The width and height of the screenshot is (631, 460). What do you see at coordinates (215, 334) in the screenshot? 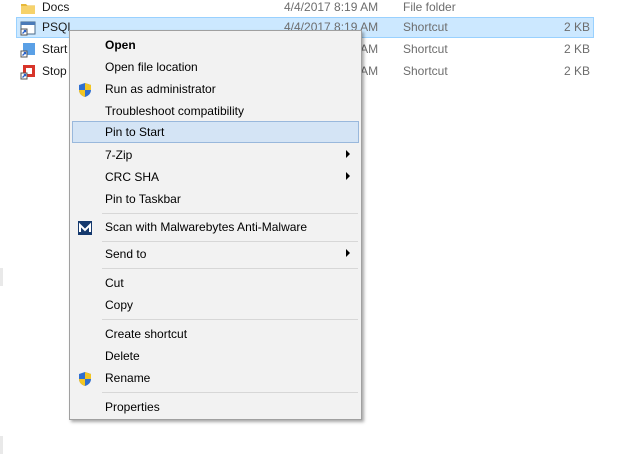
I see `menu-item-create-shortcut: Create shortcut` at bounding box center [215, 334].